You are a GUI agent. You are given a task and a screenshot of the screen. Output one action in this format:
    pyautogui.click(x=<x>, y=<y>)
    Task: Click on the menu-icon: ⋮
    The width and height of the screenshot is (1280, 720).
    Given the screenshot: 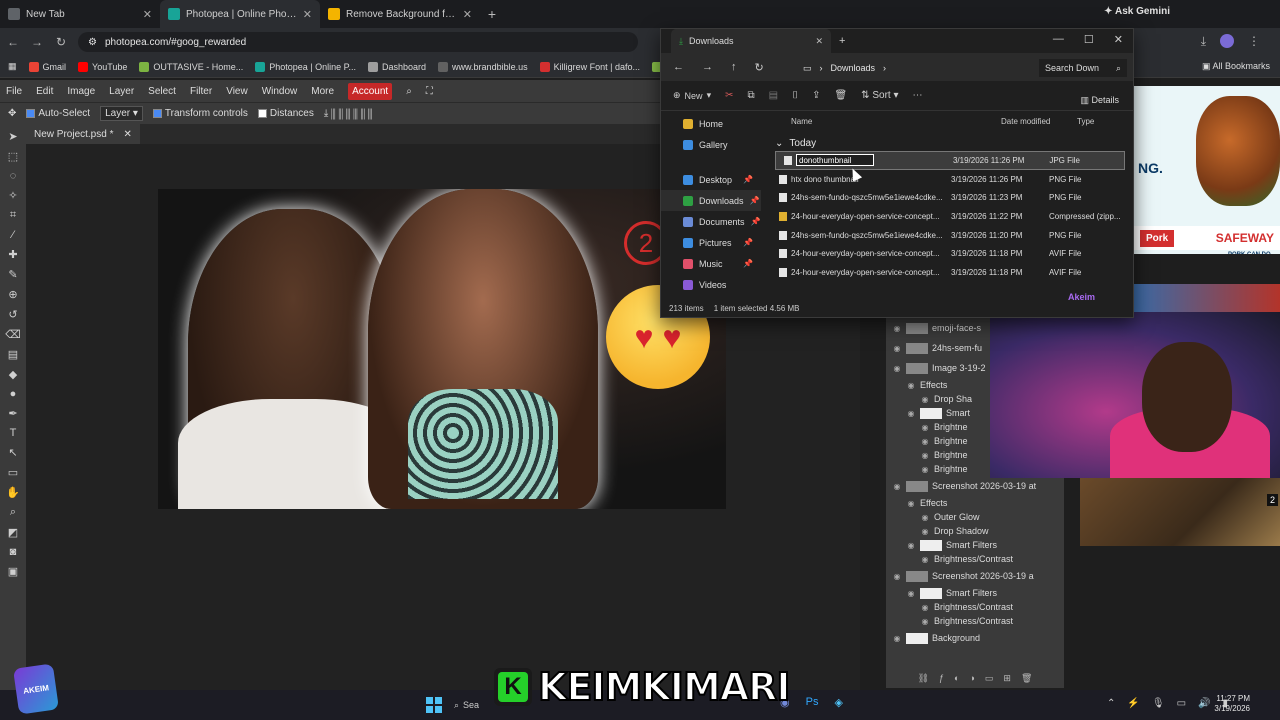 What is the action you would take?
    pyautogui.click(x=1254, y=41)
    